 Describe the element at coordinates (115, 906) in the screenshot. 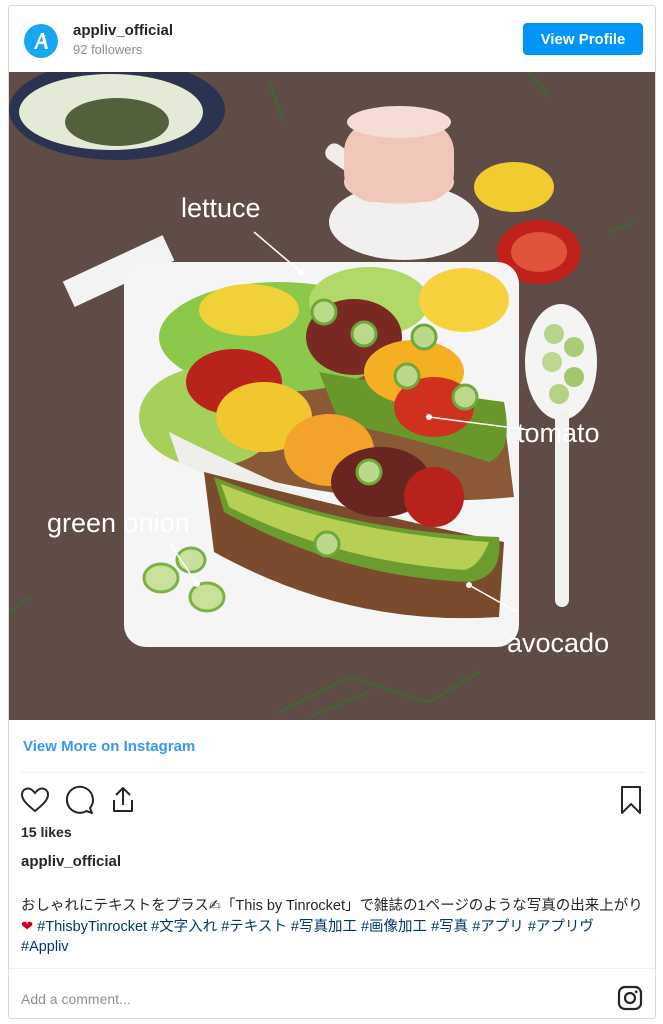

I see `caption-text: おしゃれにテキストをプラス` at that location.